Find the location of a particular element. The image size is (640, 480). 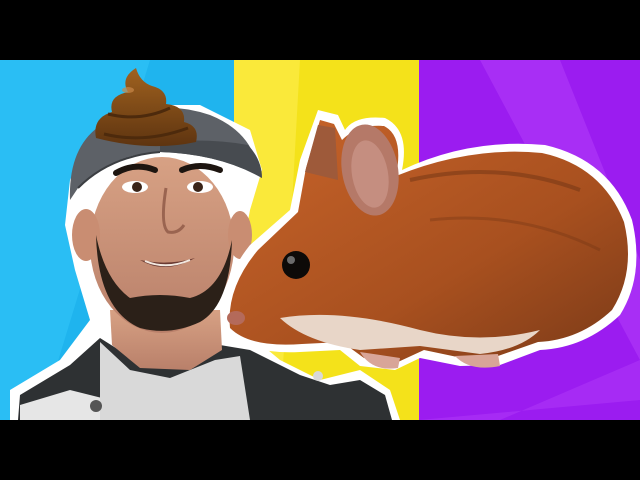

letterbox-bottom is located at coordinates (320, 450).